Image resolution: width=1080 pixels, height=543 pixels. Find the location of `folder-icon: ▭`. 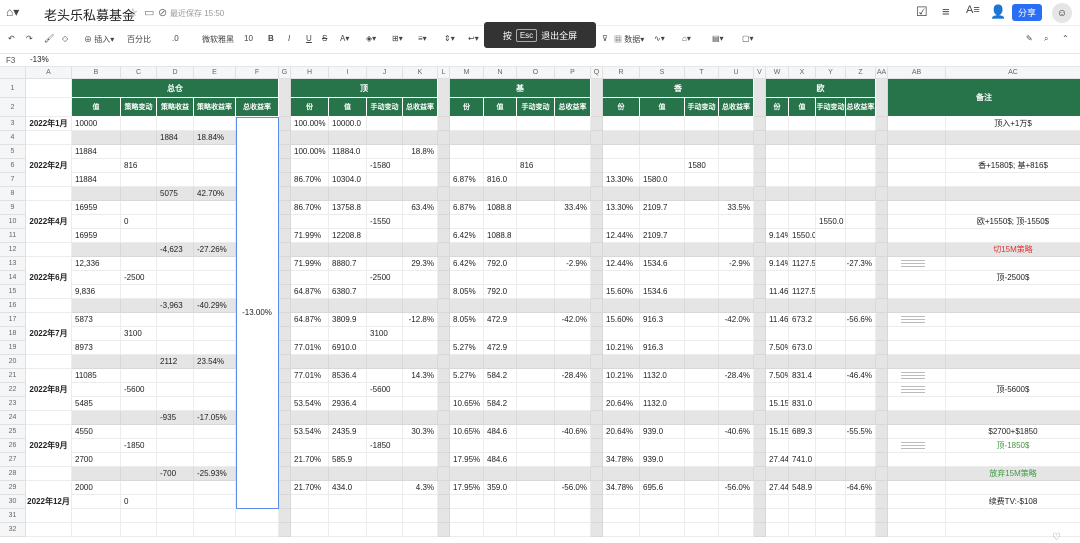

folder-icon: ▭ is located at coordinates (149, 12).